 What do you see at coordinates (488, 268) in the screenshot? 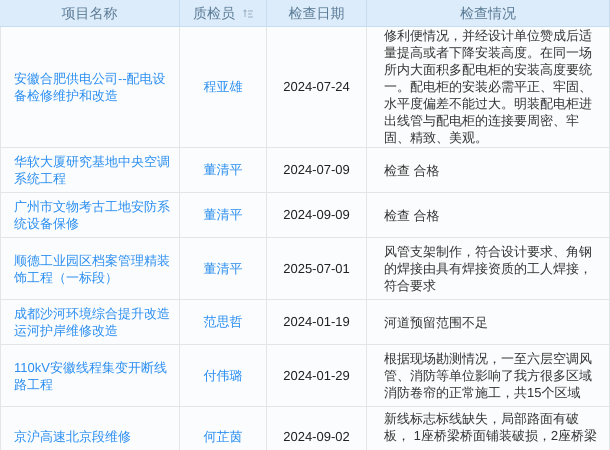
I see `details-cell-text: 风管支架制作，符合设计要求、角钢的焊接由具有焊接资质的工人焊接，符合要求` at bounding box center [488, 268].